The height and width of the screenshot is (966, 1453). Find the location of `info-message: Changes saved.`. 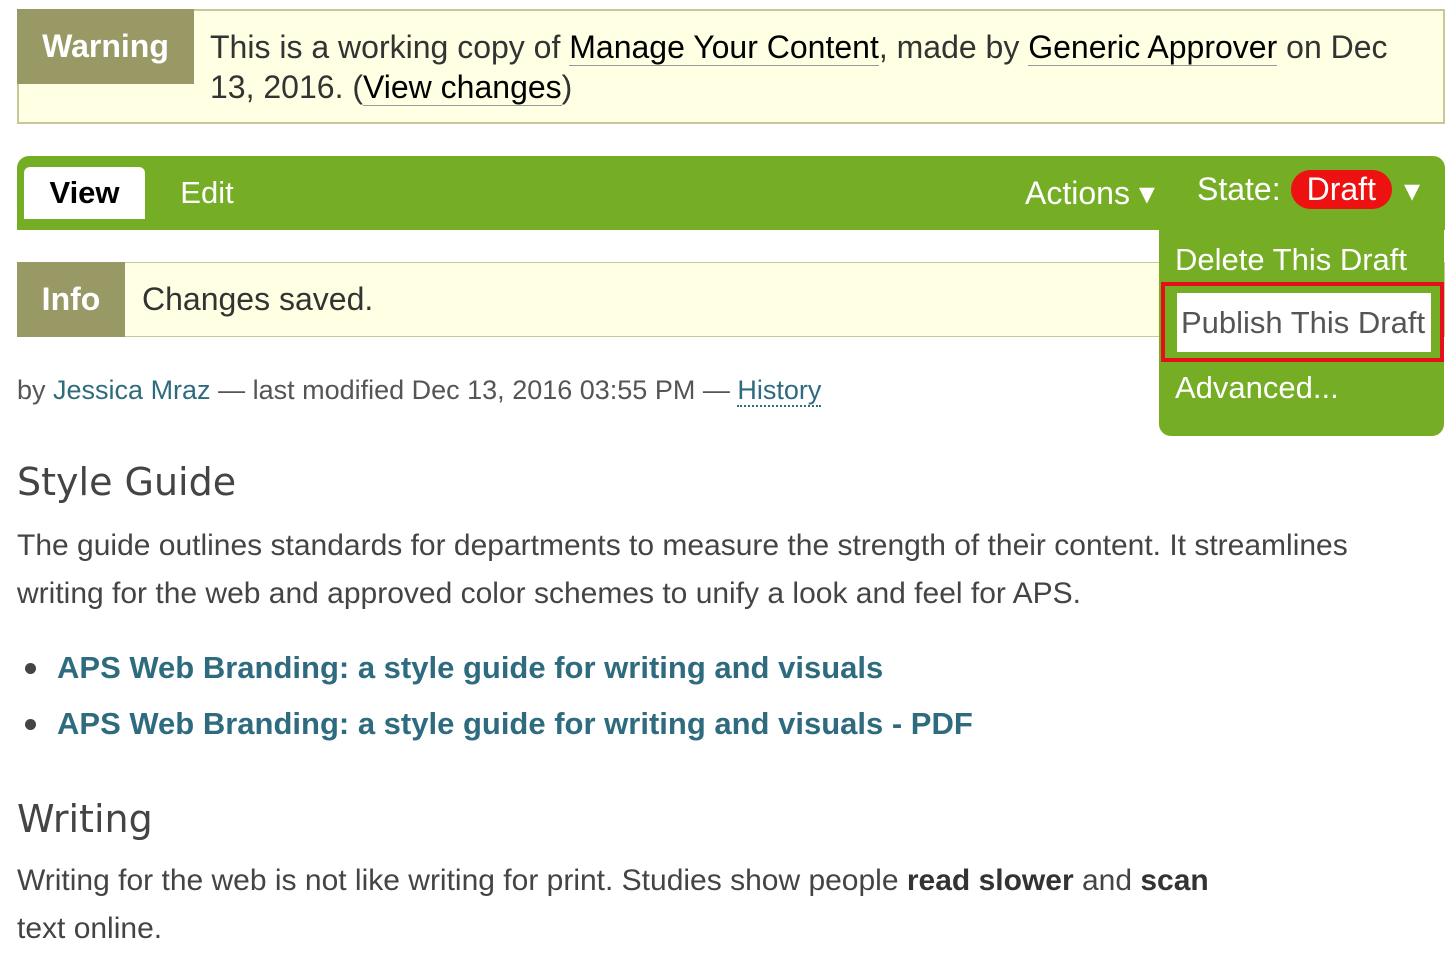

info-message: Changes saved. is located at coordinates (258, 299).